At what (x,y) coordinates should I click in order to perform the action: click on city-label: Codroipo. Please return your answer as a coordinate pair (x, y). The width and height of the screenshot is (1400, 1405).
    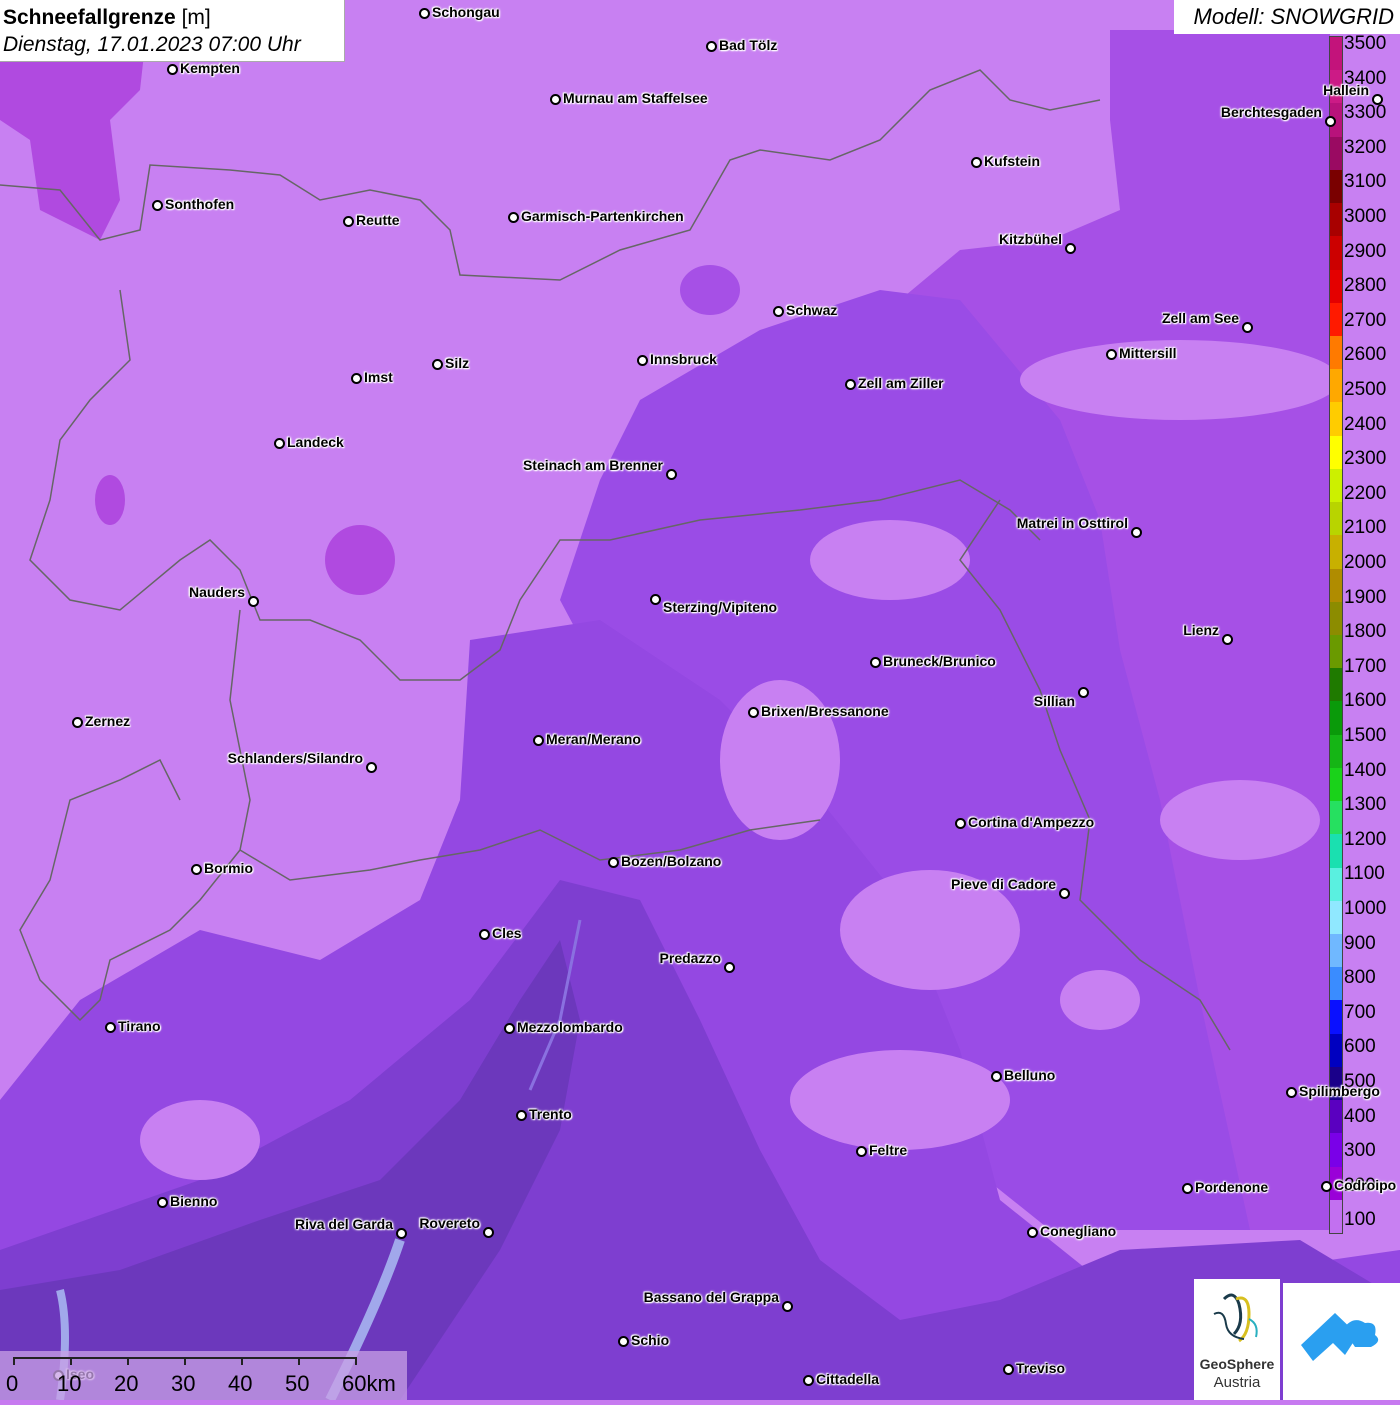
    Looking at the image, I should click on (1365, 1185).